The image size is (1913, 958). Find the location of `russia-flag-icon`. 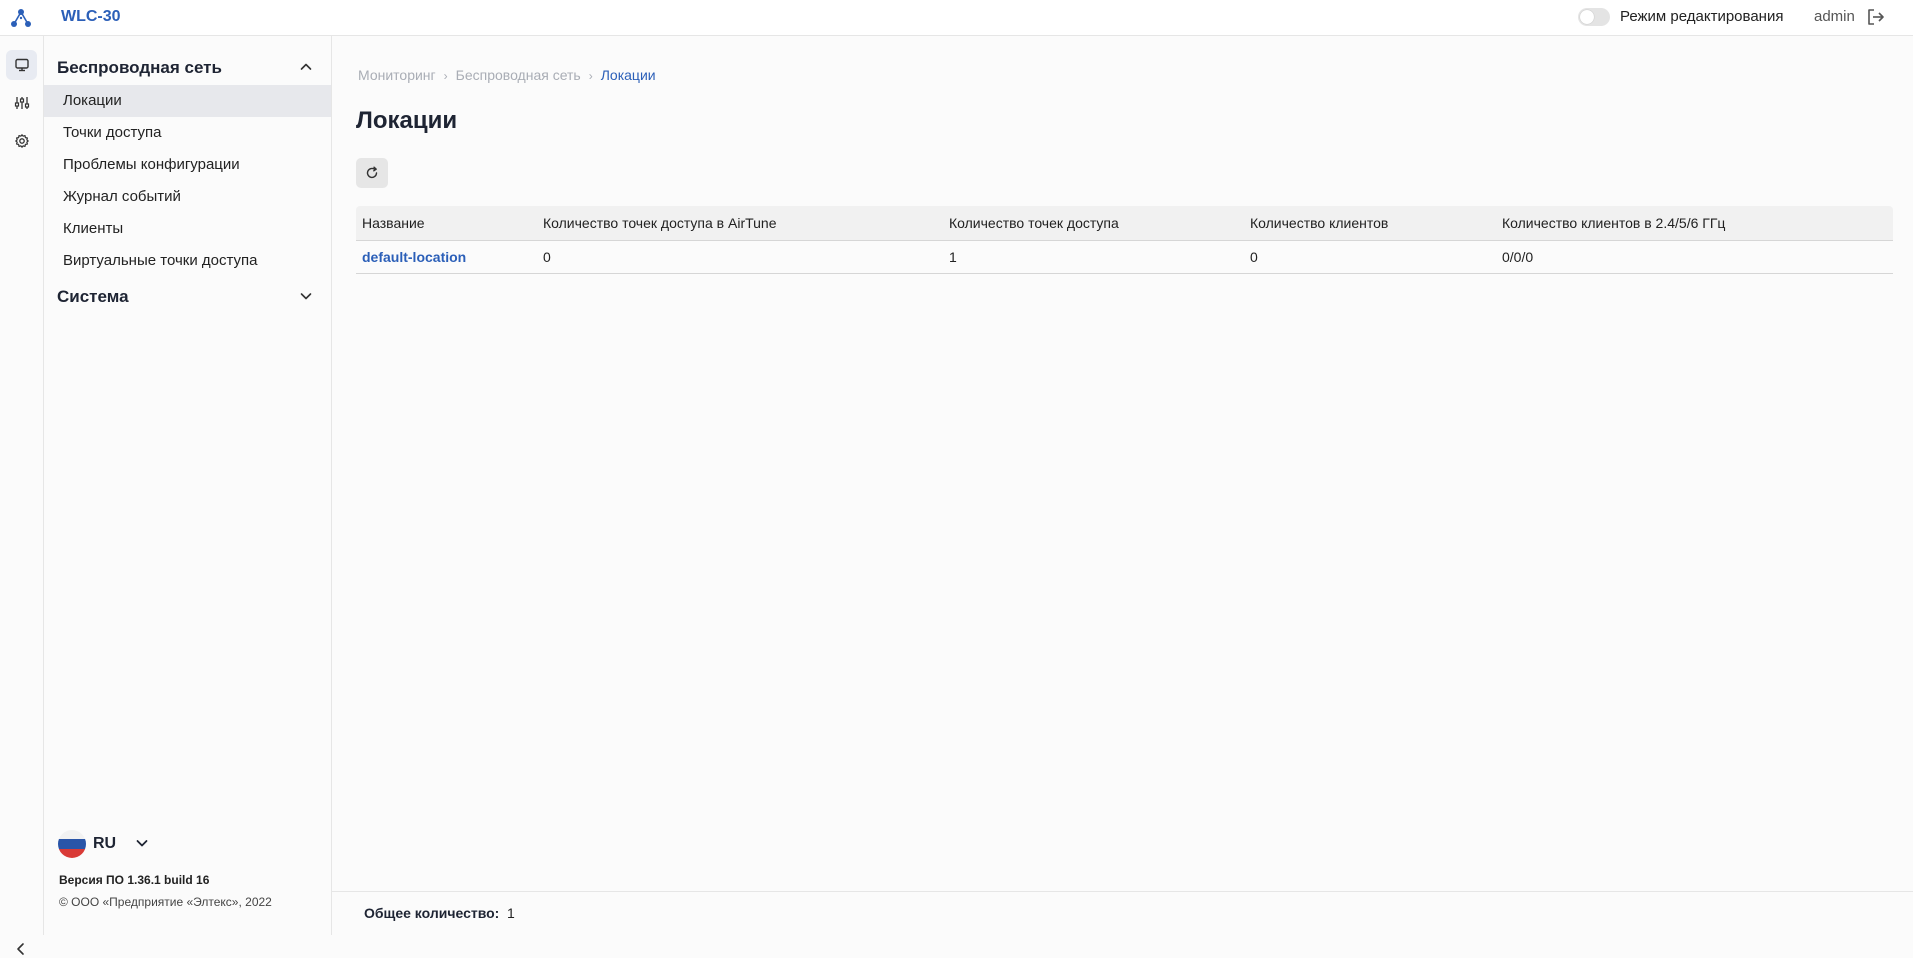

russia-flag-icon is located at coordinates (72, 844).